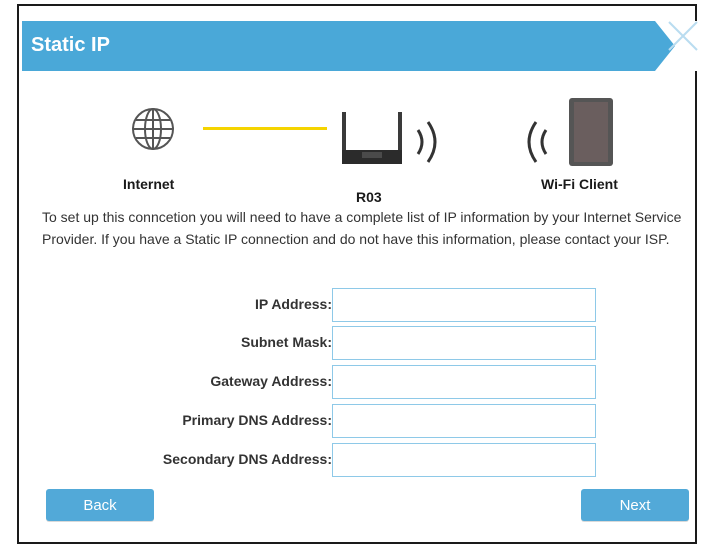 This screenshot has width=717, height=549. Describe the element at coordinates (265, 128) in the screenshot. I see `connection-line` at that location.